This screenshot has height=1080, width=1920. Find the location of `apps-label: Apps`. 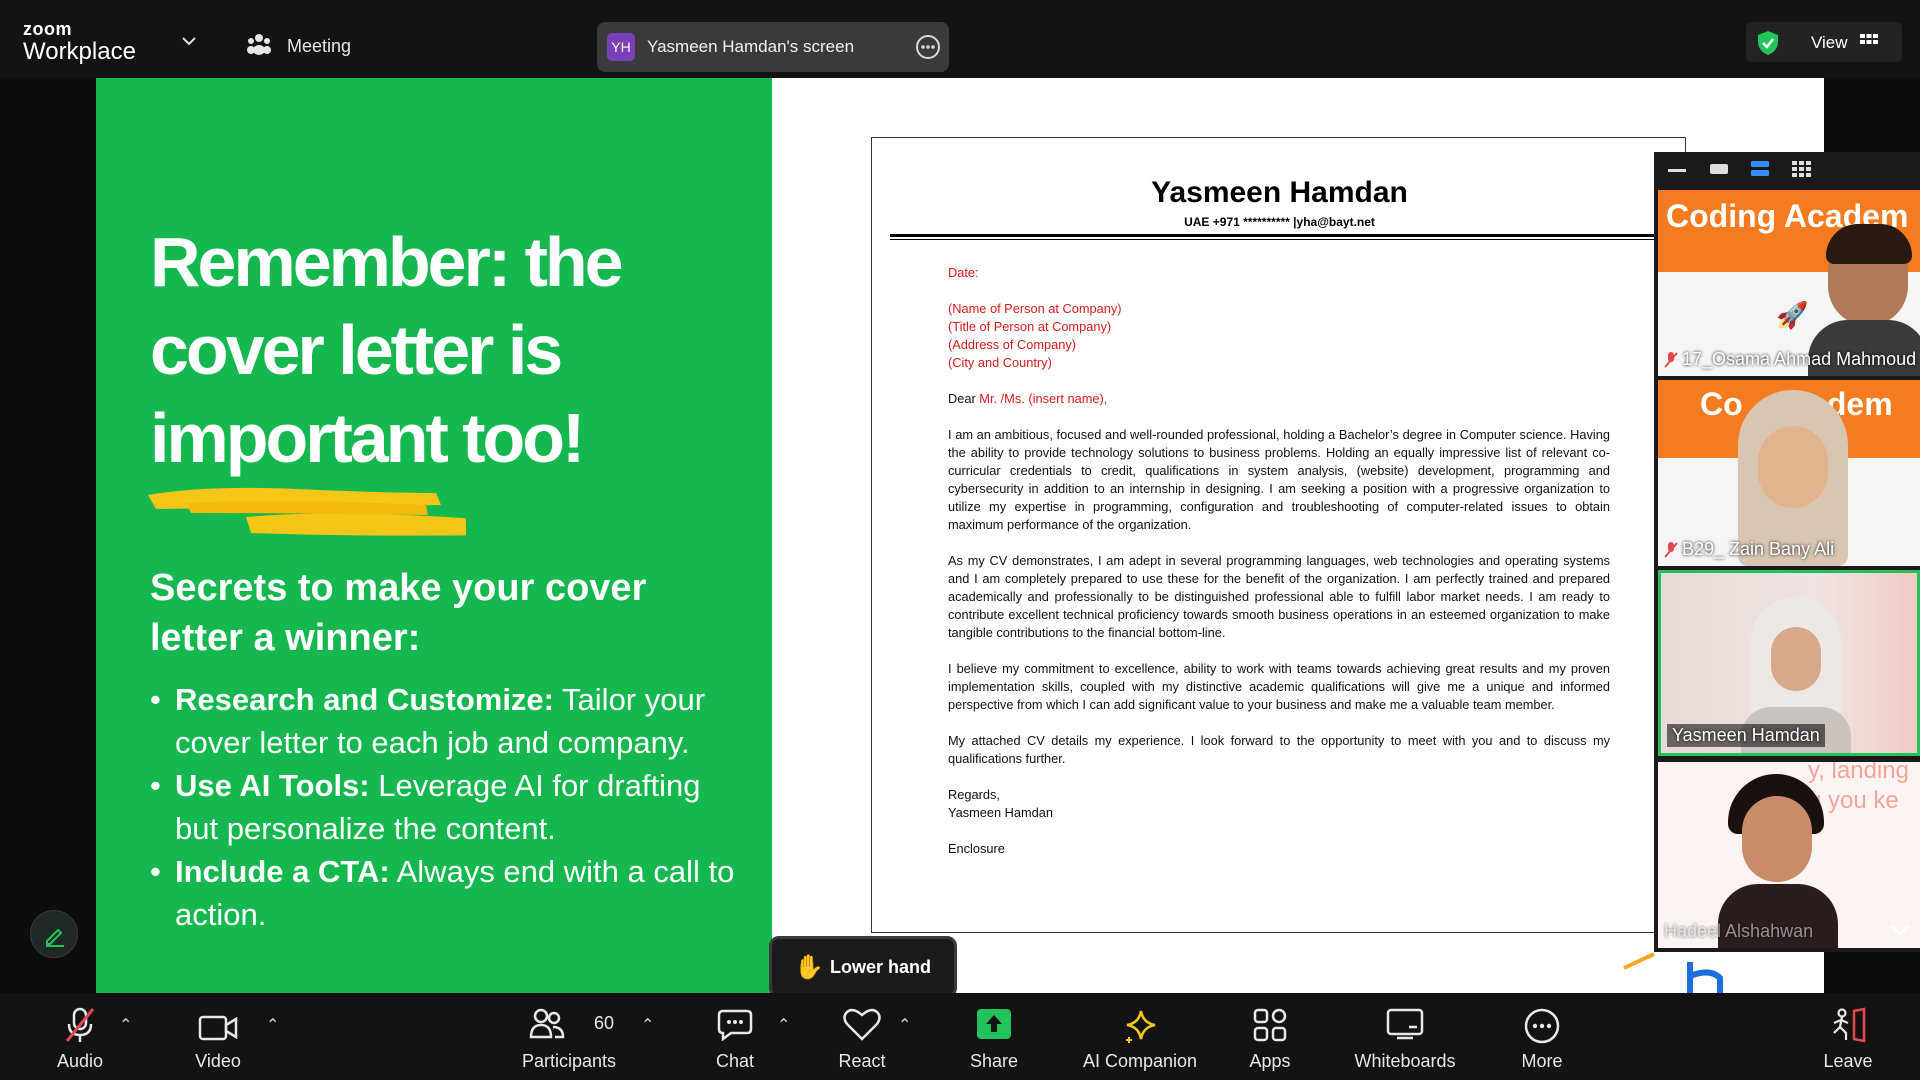

apps-label: Apps is located at coordinates (1270, 1061).